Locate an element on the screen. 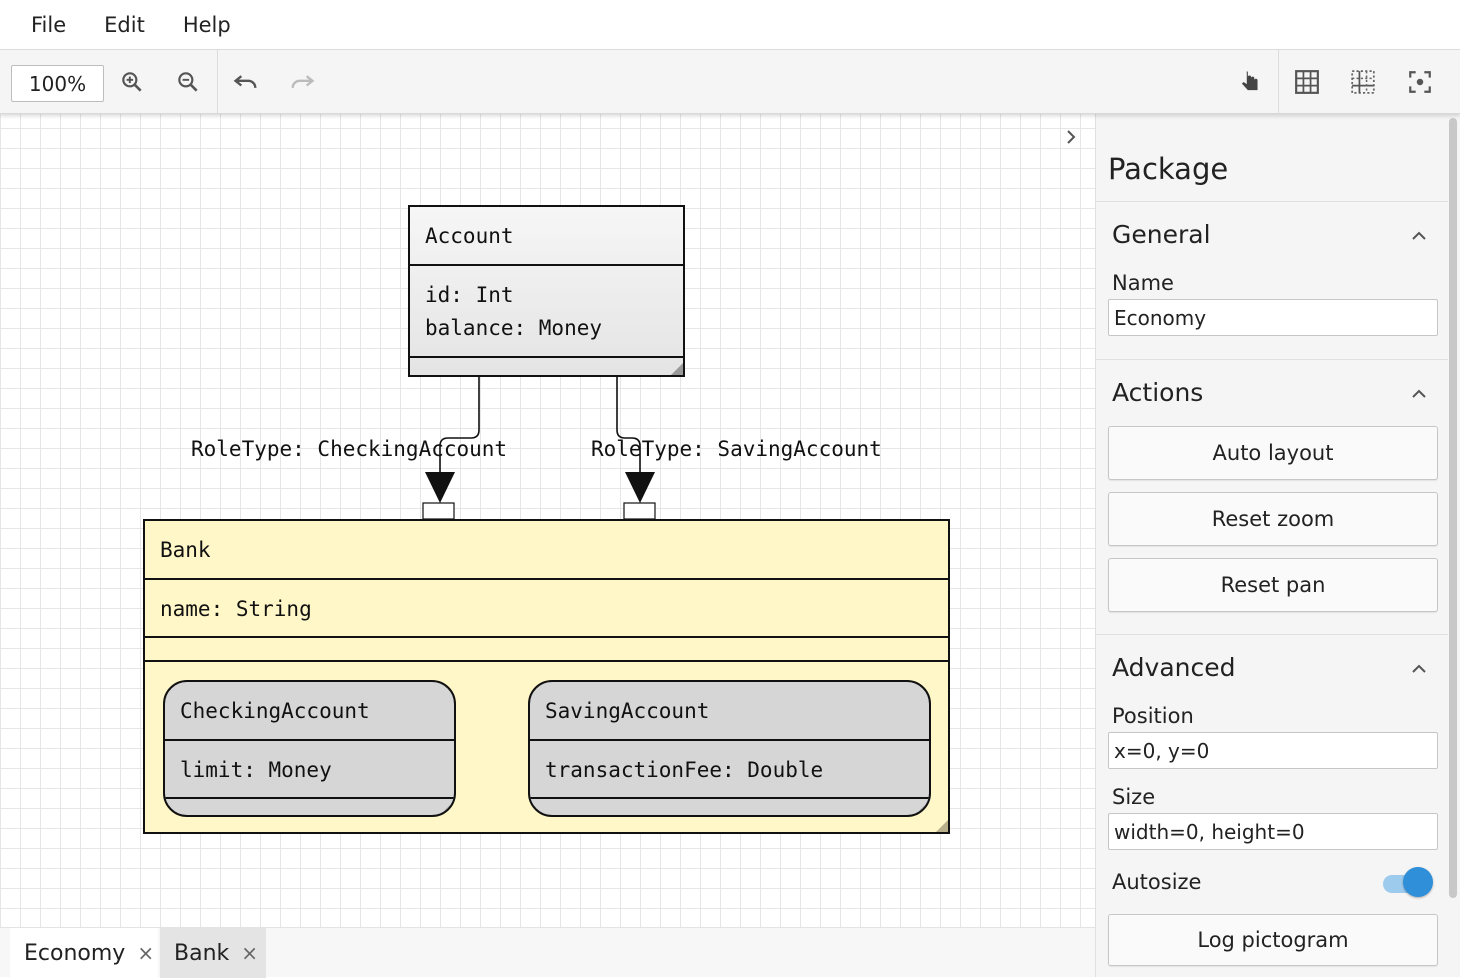 Image resolution: width=1460 pixels, height=978 pixels. fit-screen-button is located at coordinates (1420, 82).